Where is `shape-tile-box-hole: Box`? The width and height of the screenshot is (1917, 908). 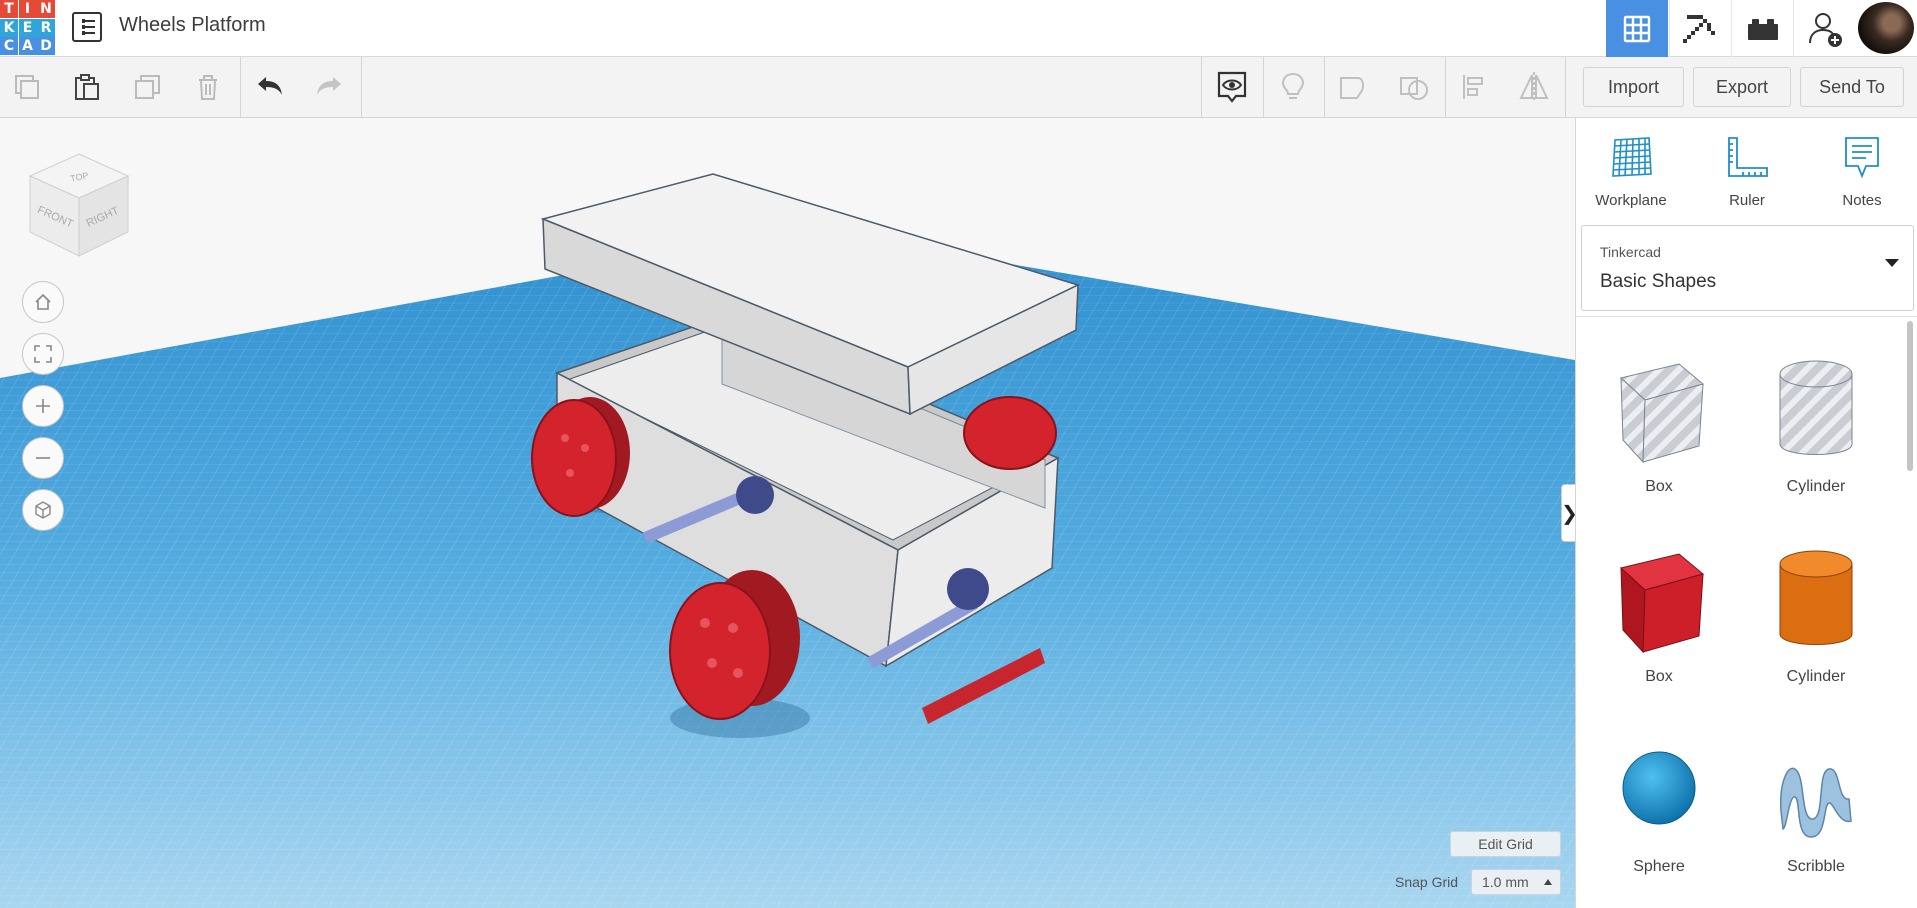 shape-tile-box-hole: Box is located at coordinates (1659, 416).